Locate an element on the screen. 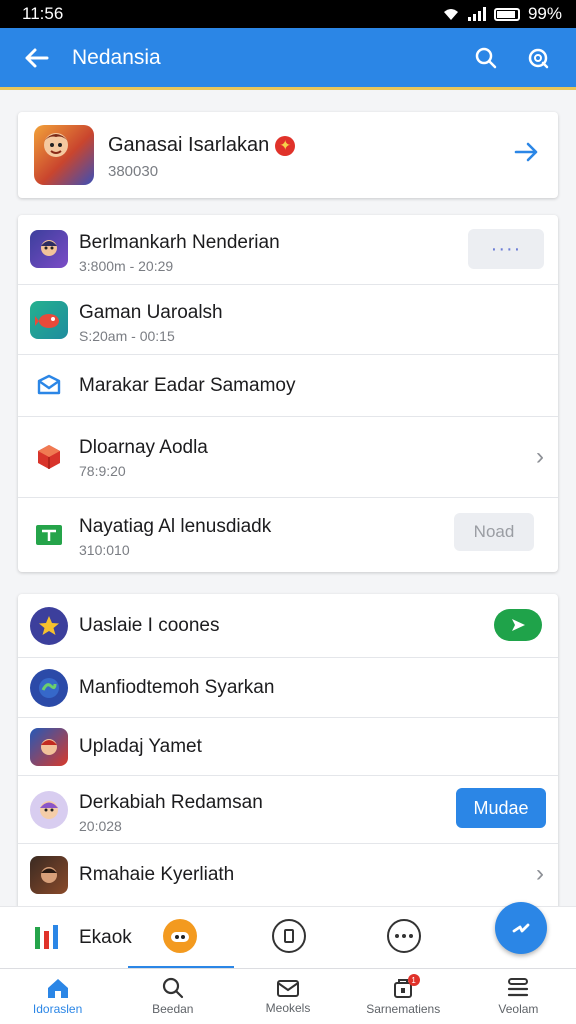 This screenshot has width=576, height=1024. emoji-face-icon is located at coordinates (180, 936).